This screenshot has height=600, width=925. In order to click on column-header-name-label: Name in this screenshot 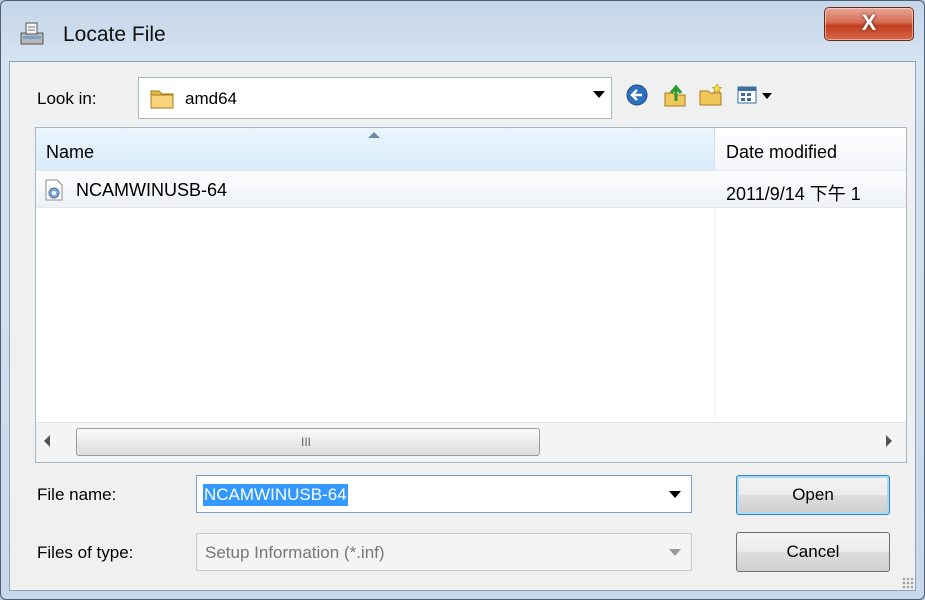, I will do `click(70, 152)`.